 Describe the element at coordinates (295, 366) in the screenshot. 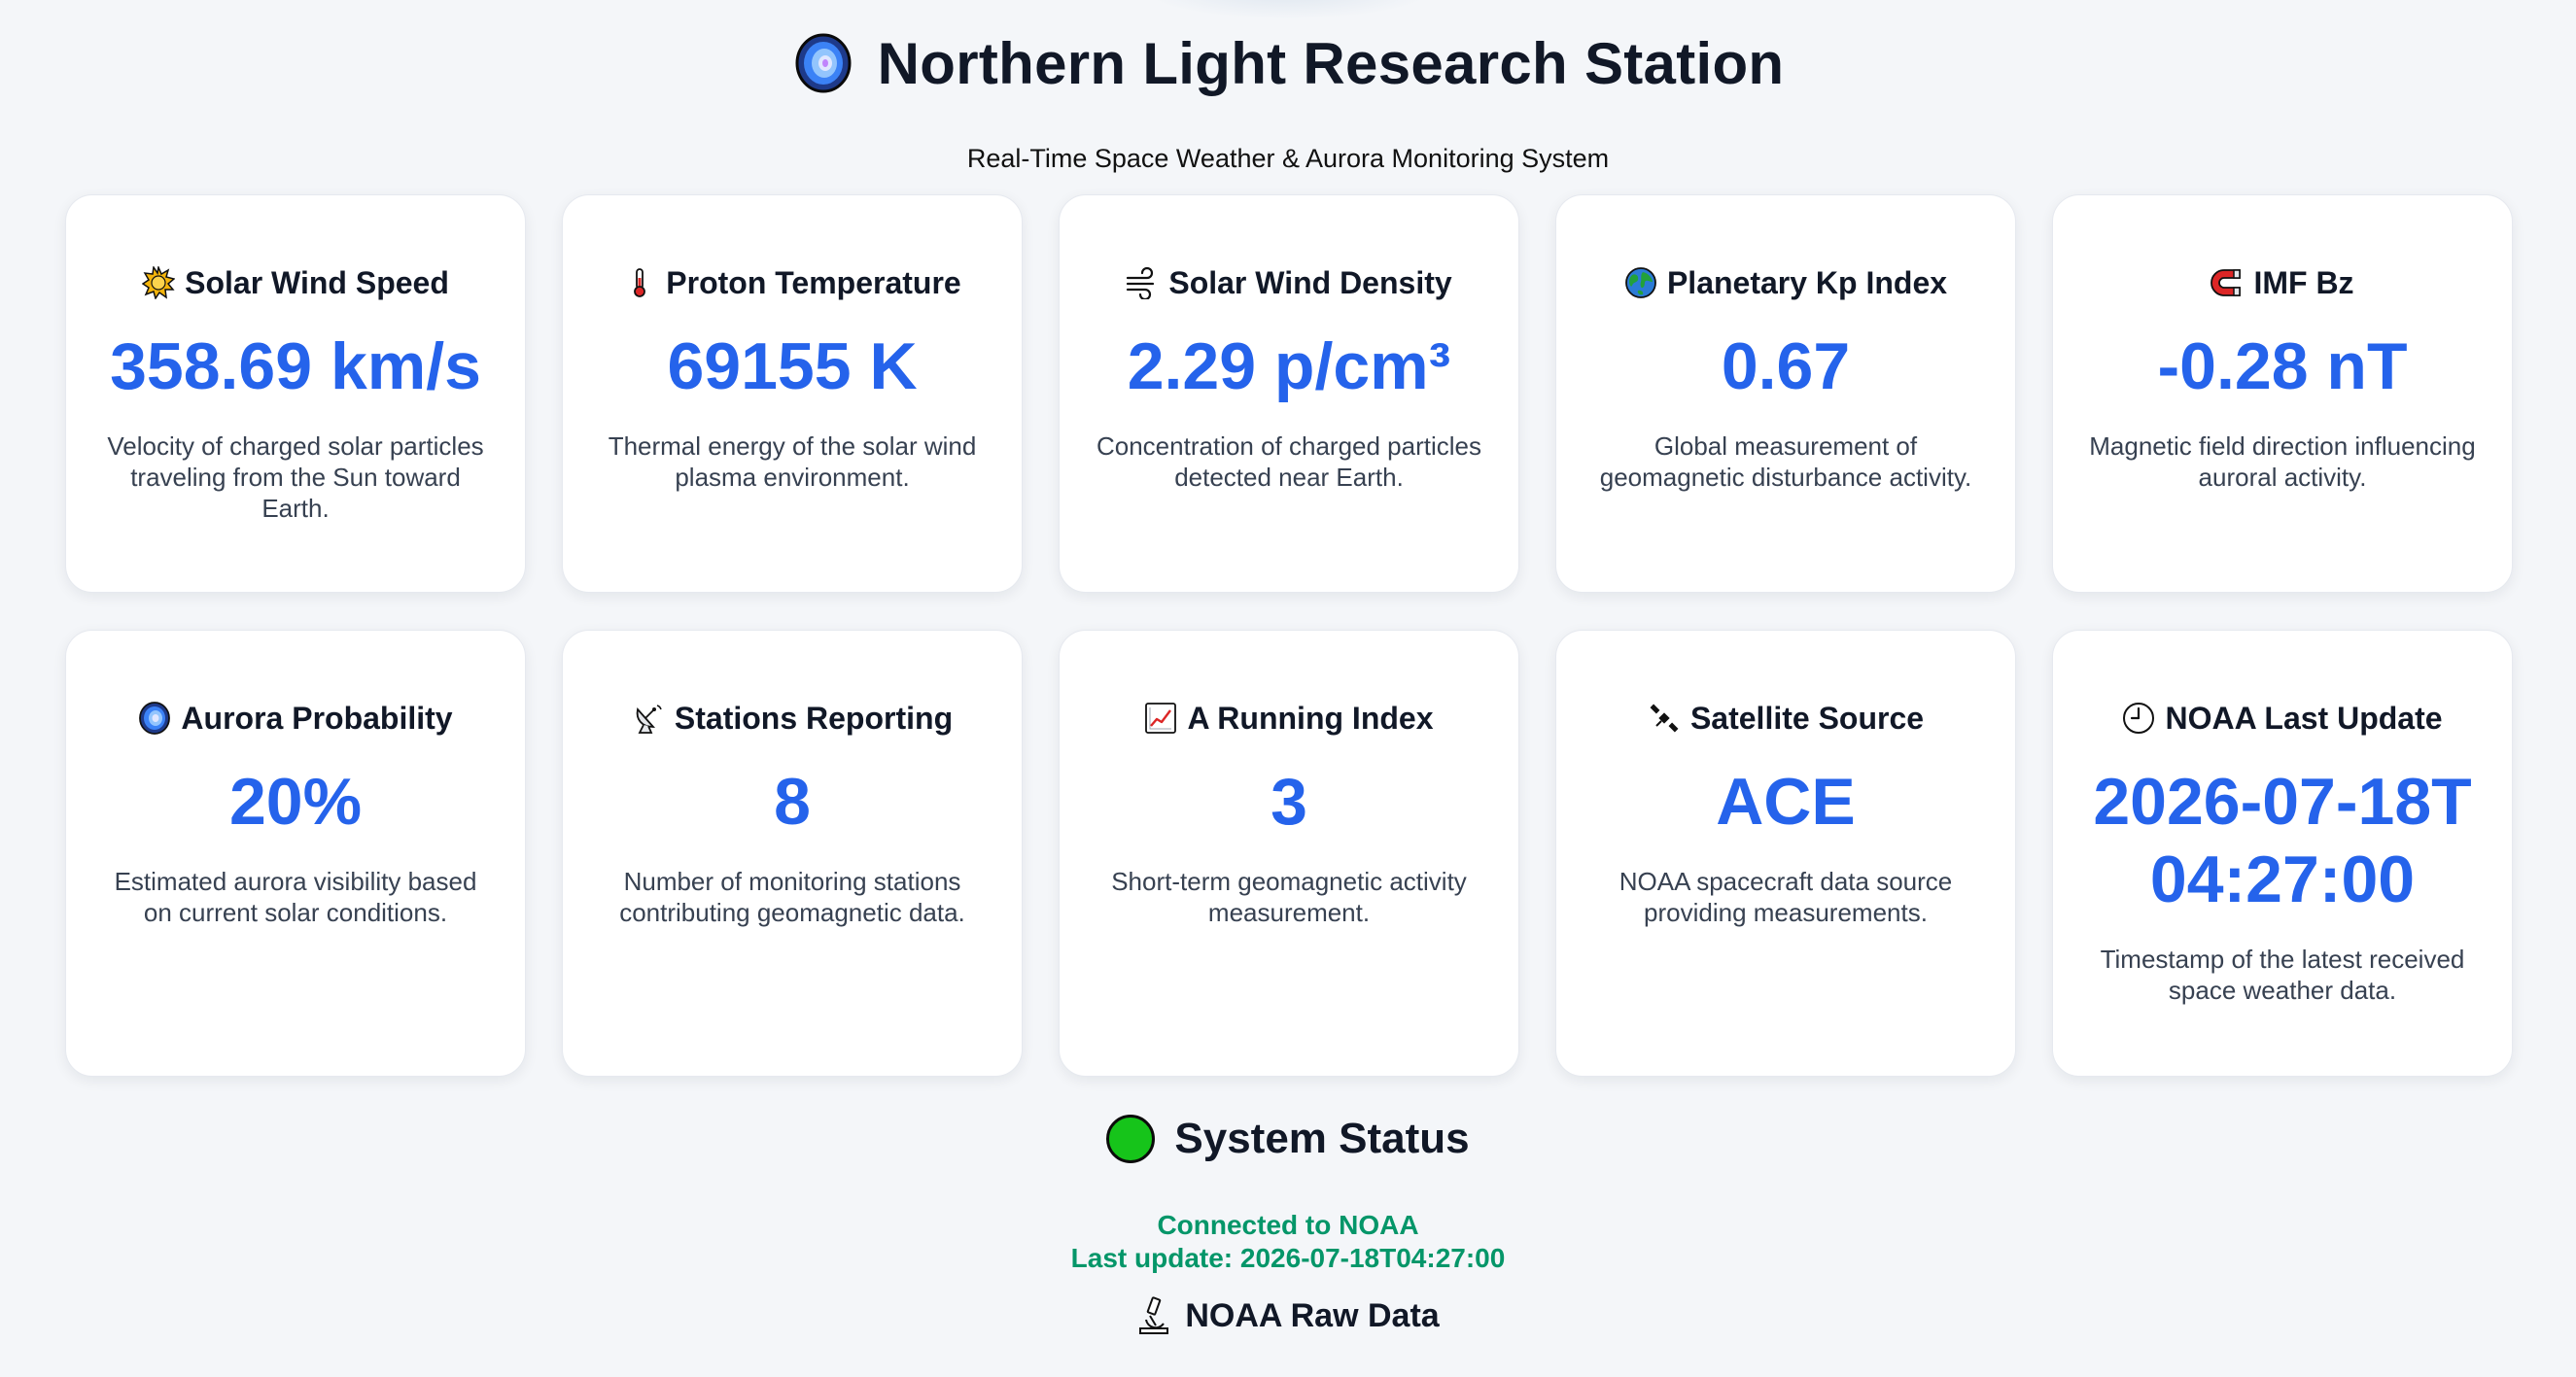

I see `card-value: 358.69 km/s` at that location.